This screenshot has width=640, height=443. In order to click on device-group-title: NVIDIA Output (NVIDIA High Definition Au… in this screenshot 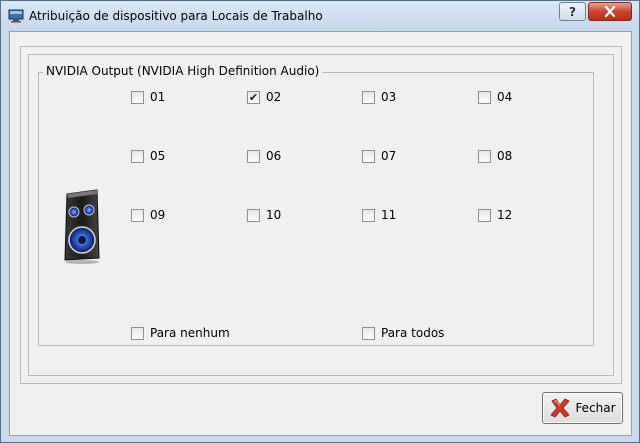, I will do `click(183, 71)`.